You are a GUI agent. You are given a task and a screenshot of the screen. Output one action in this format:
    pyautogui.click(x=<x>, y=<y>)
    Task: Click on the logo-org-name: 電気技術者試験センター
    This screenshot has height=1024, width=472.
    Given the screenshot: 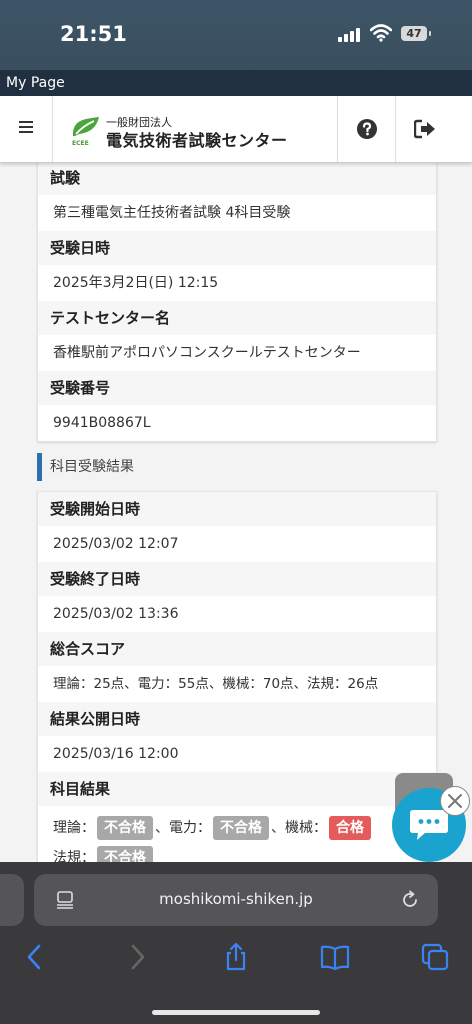 What is the action you would take?
    pyautogui.click(x=197, y=140)
    